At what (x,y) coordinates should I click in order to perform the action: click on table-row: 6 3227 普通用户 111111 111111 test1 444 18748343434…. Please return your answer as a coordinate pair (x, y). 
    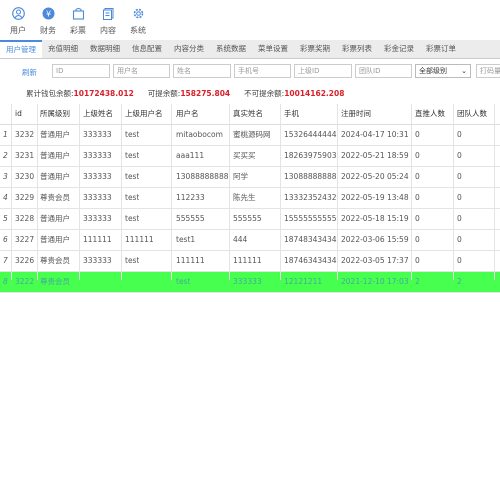
    Looking at the image, I should click on (250, 240).